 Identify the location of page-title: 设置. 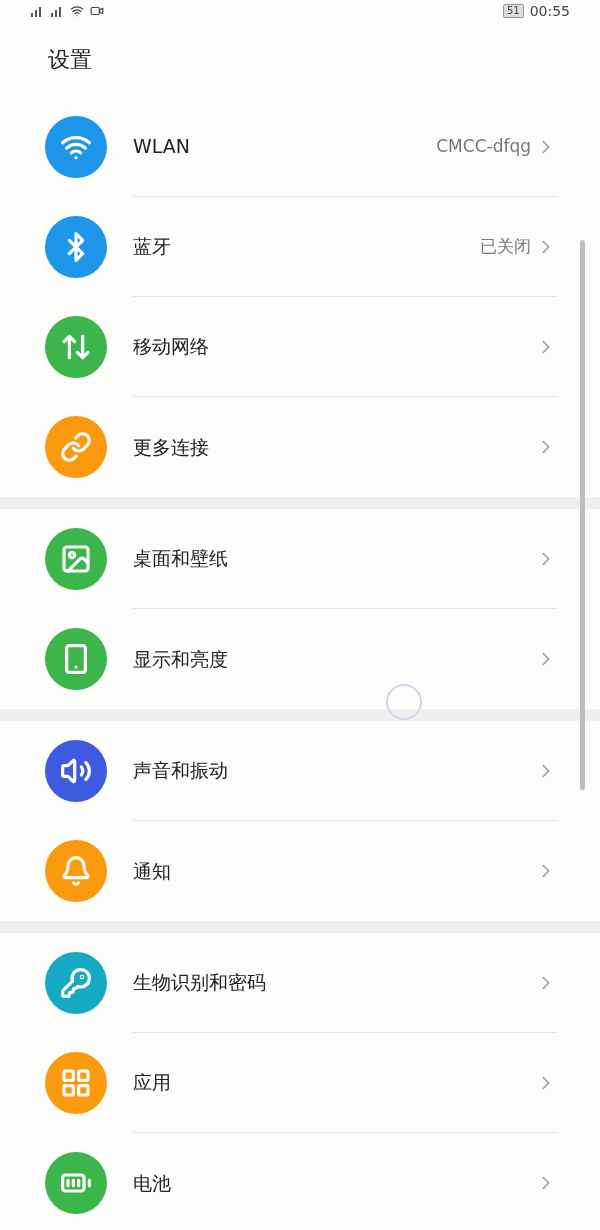
(70, 60).